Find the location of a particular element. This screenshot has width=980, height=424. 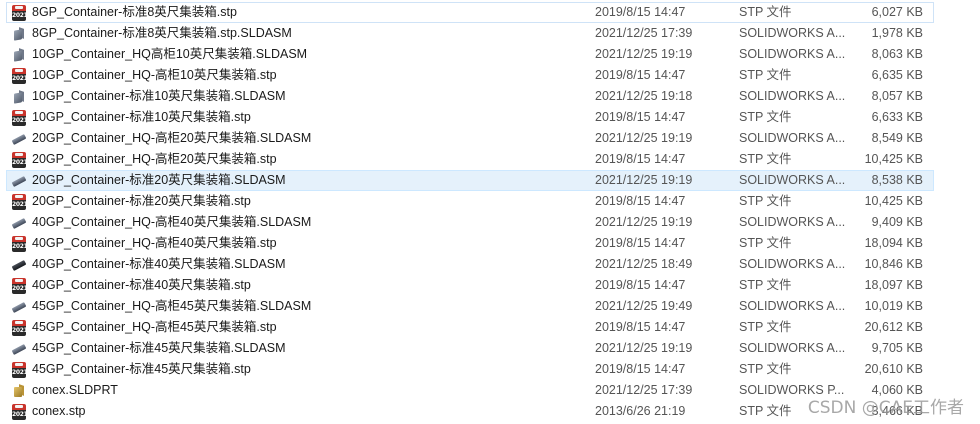

file-size: 10,019 KB is located at coordinates (893, 306).